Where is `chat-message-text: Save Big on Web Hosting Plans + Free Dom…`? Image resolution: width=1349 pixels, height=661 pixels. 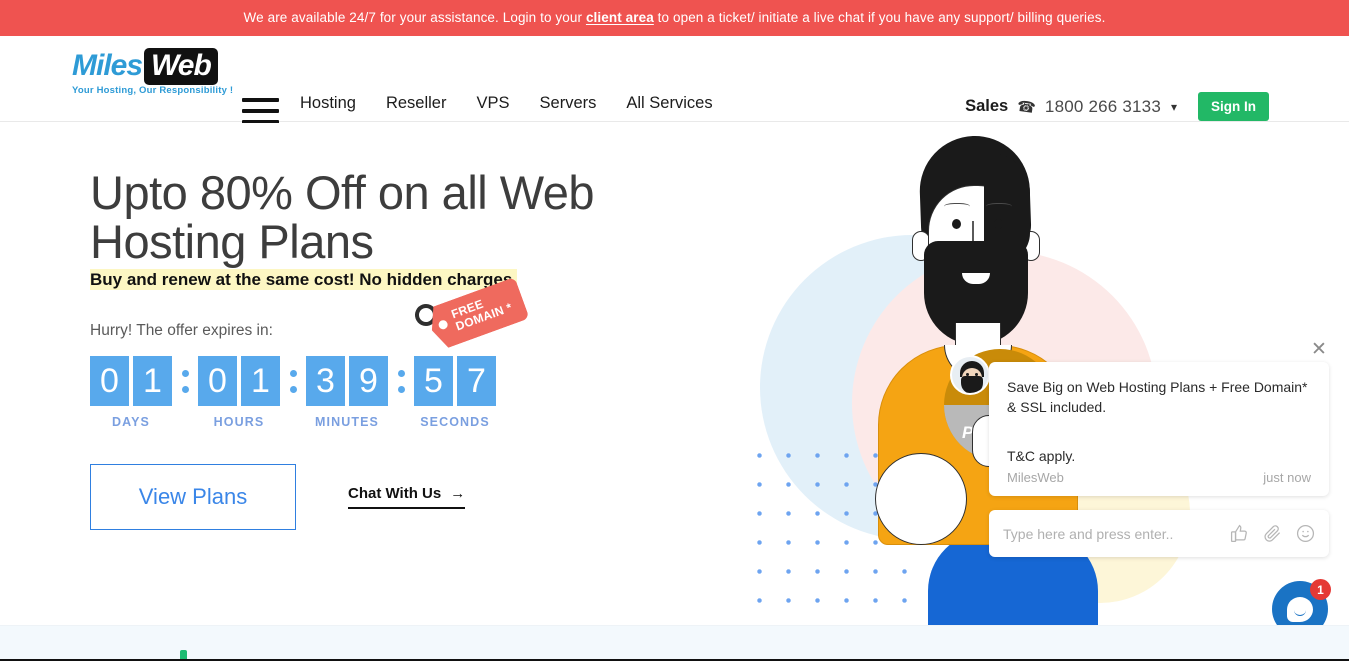
chat-message-text: Save Big on Web Hosting Plans + Free Dom… is located at coordinates (1157, 397).